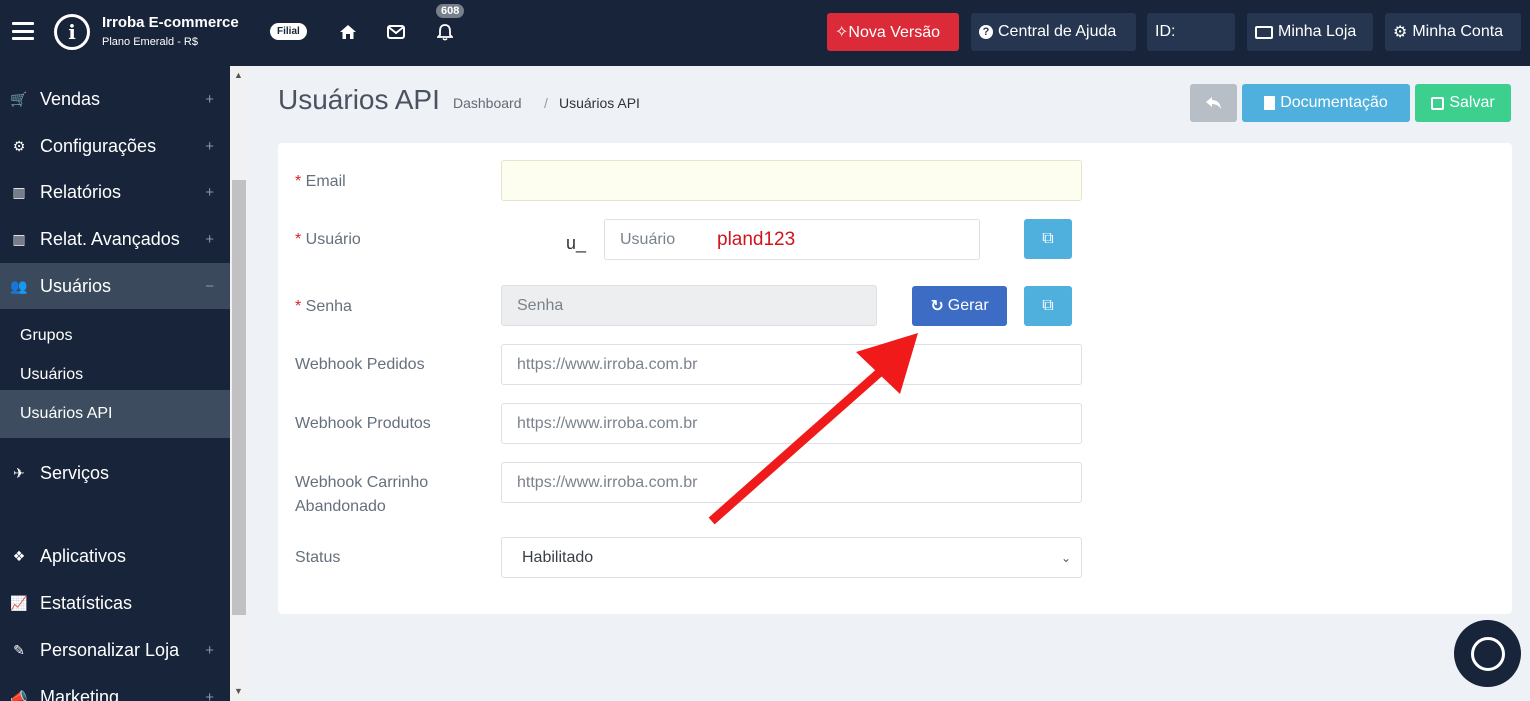 The height and width of the screenshot is (701, 1530). What do you see at coordinates (1065, 557) in the screenshot?
I see `chevron-down-icon: ⌄` at bounding box center [1065, 557].